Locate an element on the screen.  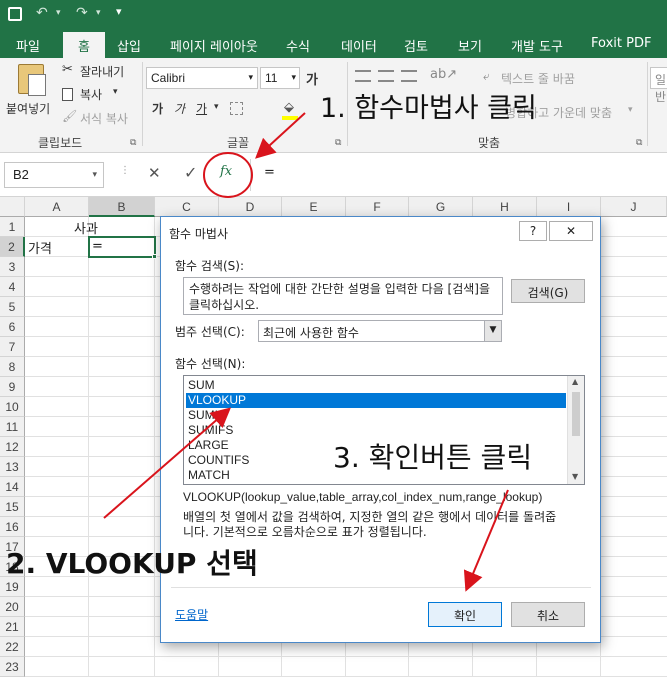
row-header-20: 20 is located at coordinates (12, 607).